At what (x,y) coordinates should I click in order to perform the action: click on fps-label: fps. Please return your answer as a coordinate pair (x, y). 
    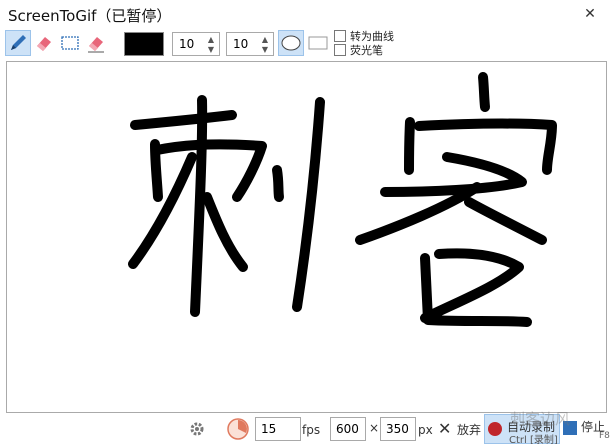
    Looking at the image, I should click on (311, 430).